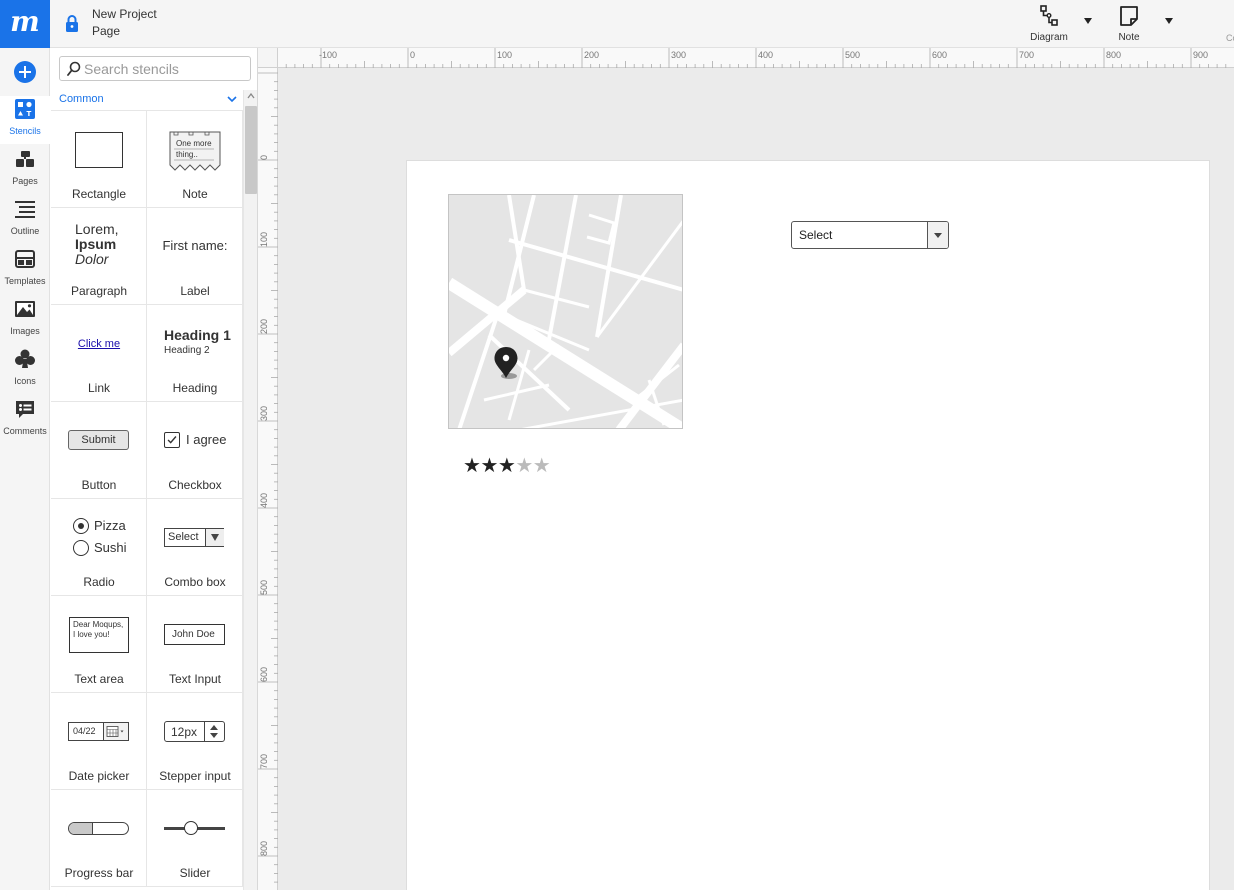 The width and height of the screenshot is (1234, 890). What do you see at coordinates (124, 14) in the screenshot?
I see `project-name: New Project` at bounding box center [124, 14].